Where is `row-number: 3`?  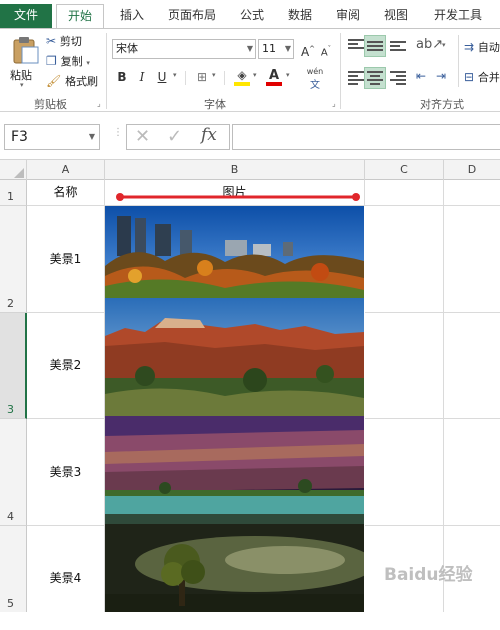 row-number: 3 is located at coordinates (10, 409).